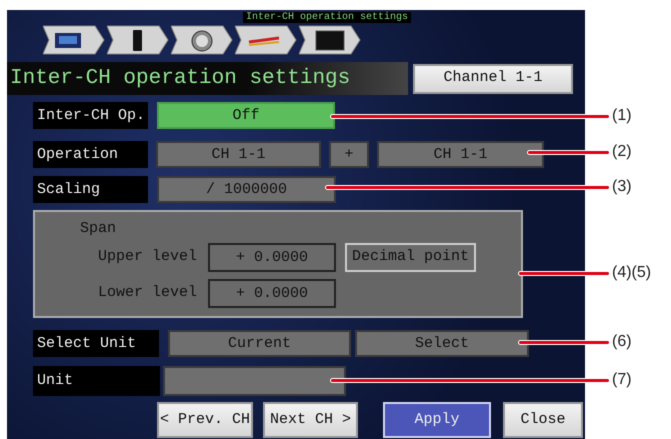 The image size is (671, 439). I want to click on field-label: Scaling, so click(90, 189).